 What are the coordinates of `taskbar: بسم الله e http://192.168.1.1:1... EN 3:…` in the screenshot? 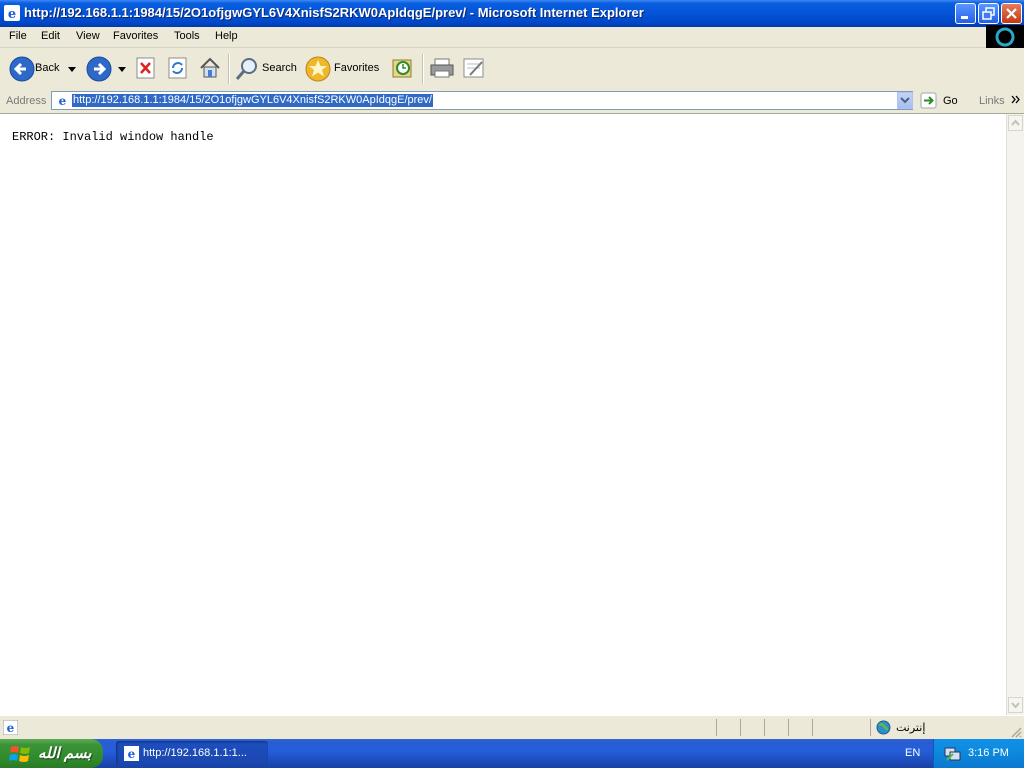 It's located at (512, 753).